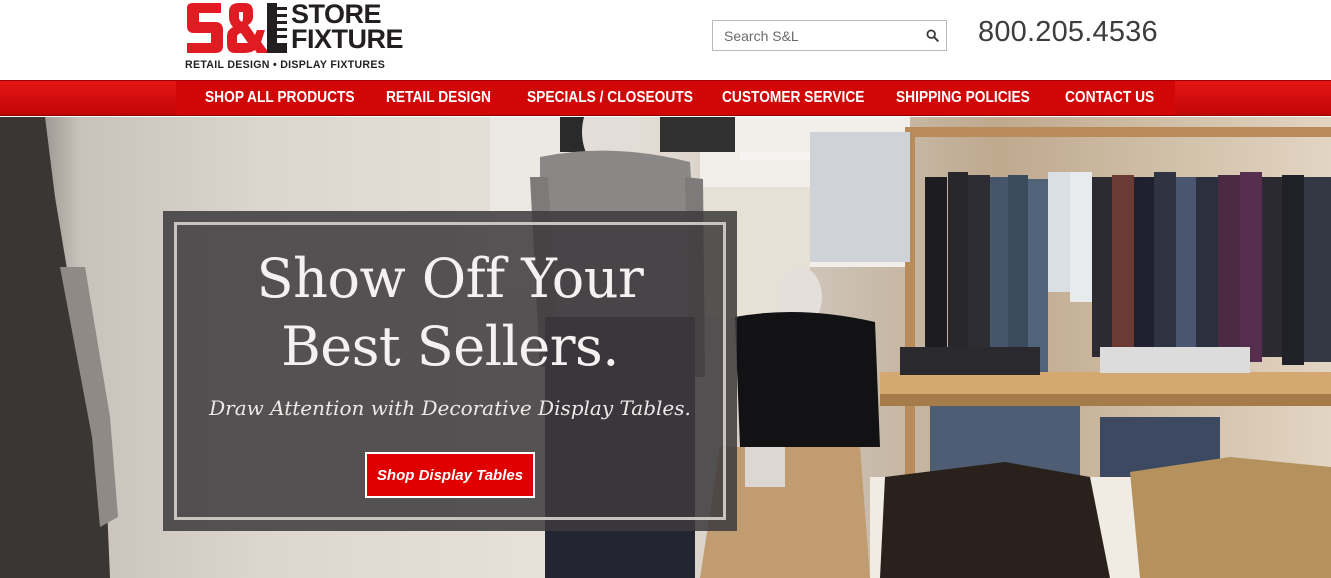  What do you see at coordinates (793, 98) in the screenshot?
I see `nav-item-customer-service: CUSTOMER SERVICE` at bounding box center [793, 98].